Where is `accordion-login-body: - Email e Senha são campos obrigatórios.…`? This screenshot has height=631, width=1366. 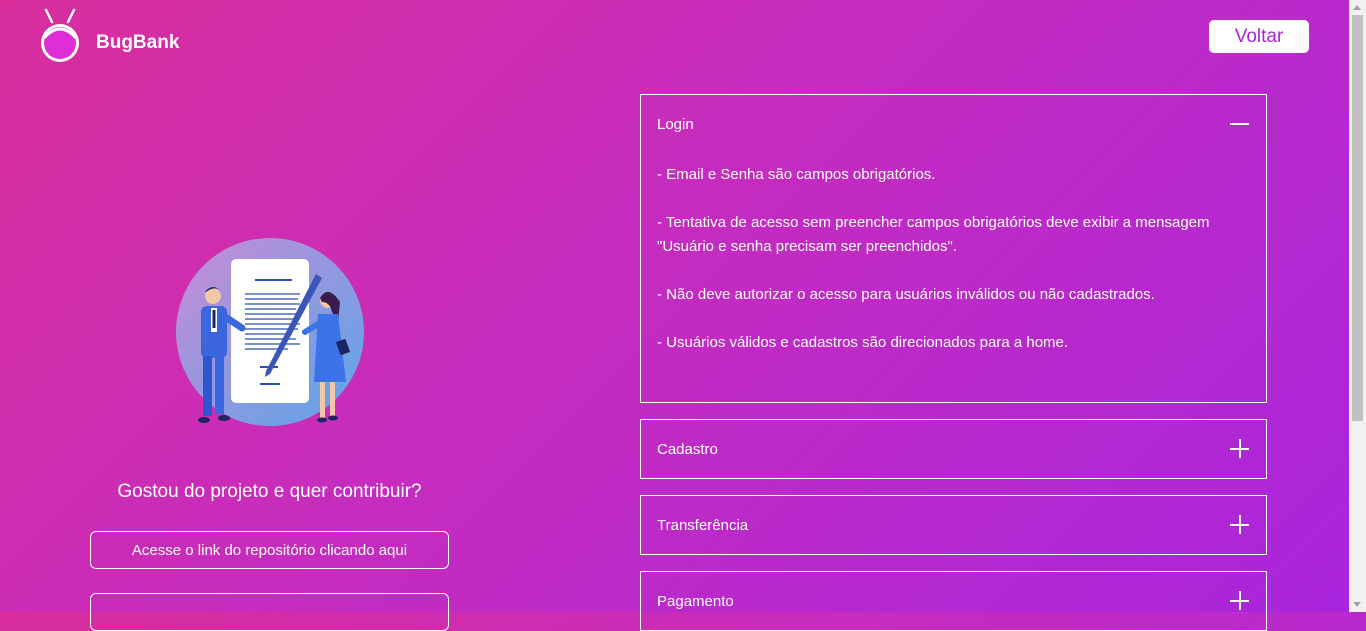
accordion-login-body: - Email e Senha são campos obrigatórios.… is located at coordinates (953, 254).